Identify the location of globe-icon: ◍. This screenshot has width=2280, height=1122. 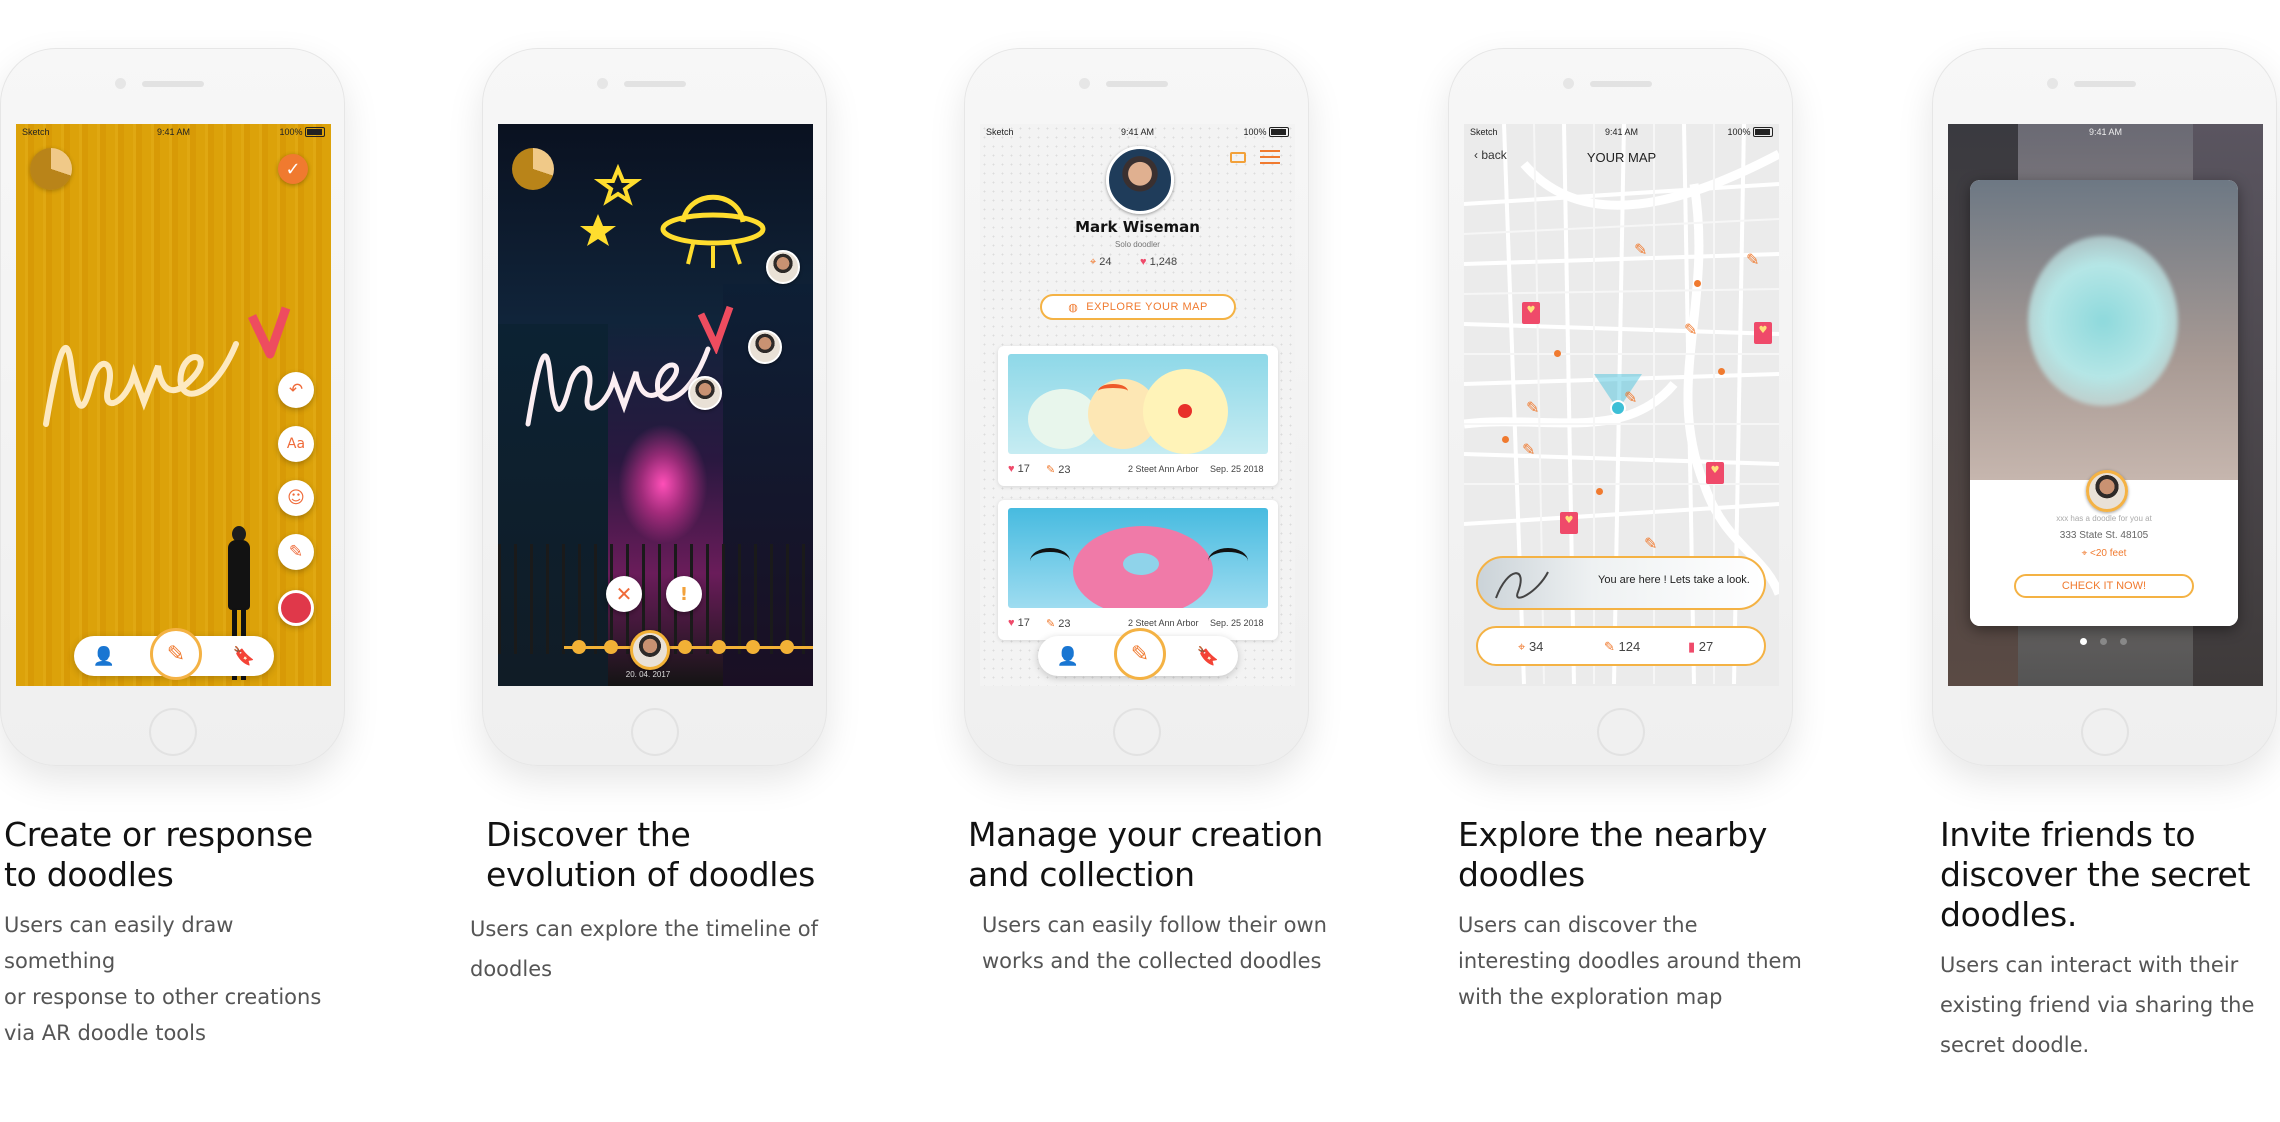
(1073, 307).